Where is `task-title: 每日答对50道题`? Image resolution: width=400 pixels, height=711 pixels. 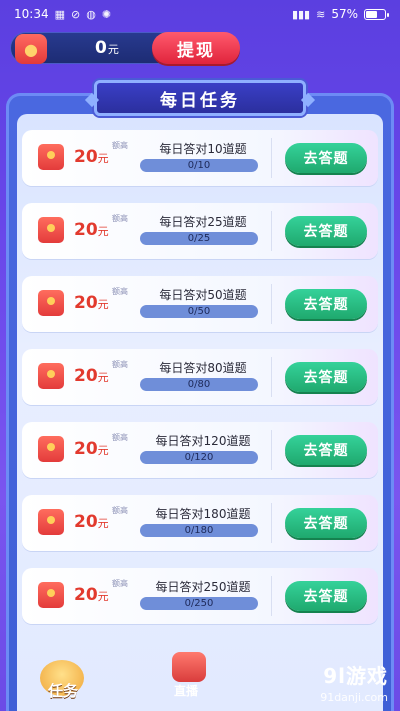 task-title: 每日答对50道题 is located at coordinates (203, 295).